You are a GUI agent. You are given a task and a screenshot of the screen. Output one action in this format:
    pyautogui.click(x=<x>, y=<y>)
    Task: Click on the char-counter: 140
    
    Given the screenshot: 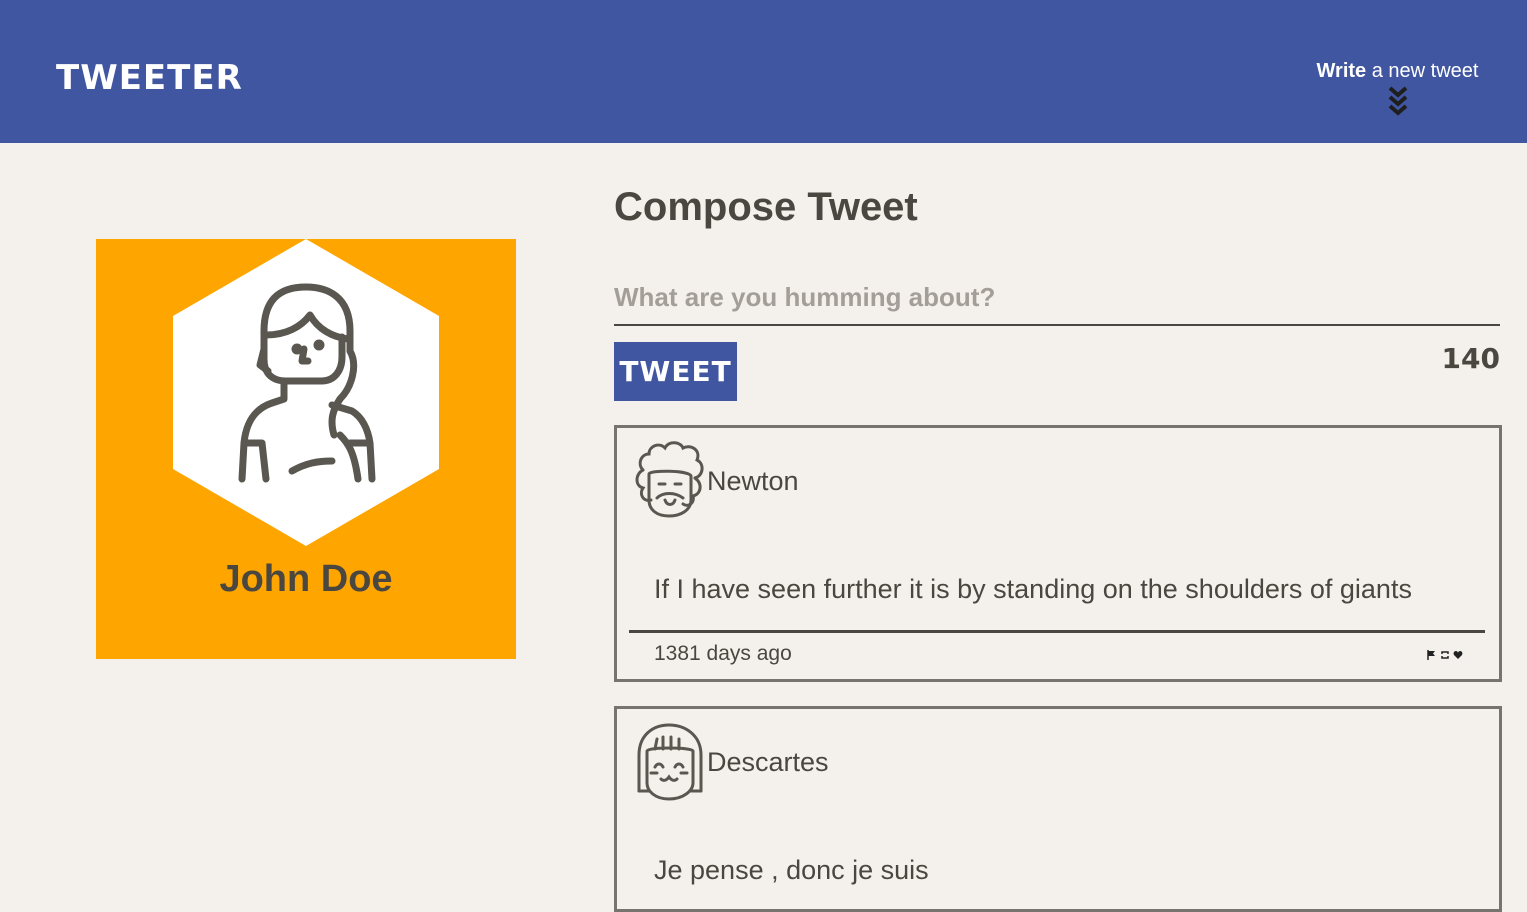 What is the action you would take?
    pyautogui.click(x=1470, y=358)
    